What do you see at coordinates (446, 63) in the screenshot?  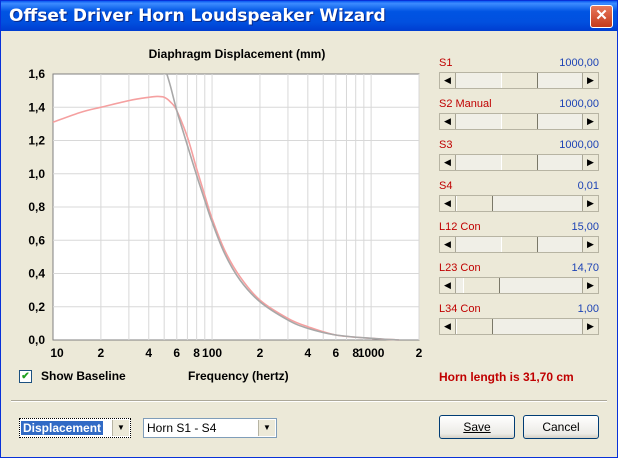 I see `slider-label: S1` at bounding box center [446, 63].